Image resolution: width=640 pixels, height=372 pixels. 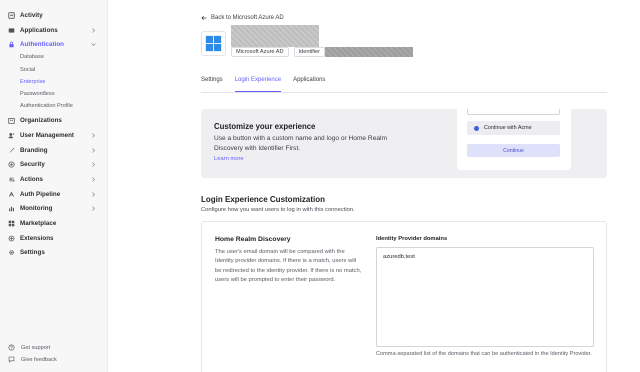 I want to click on identifier-value-redacted, so click(x=369, y=52).